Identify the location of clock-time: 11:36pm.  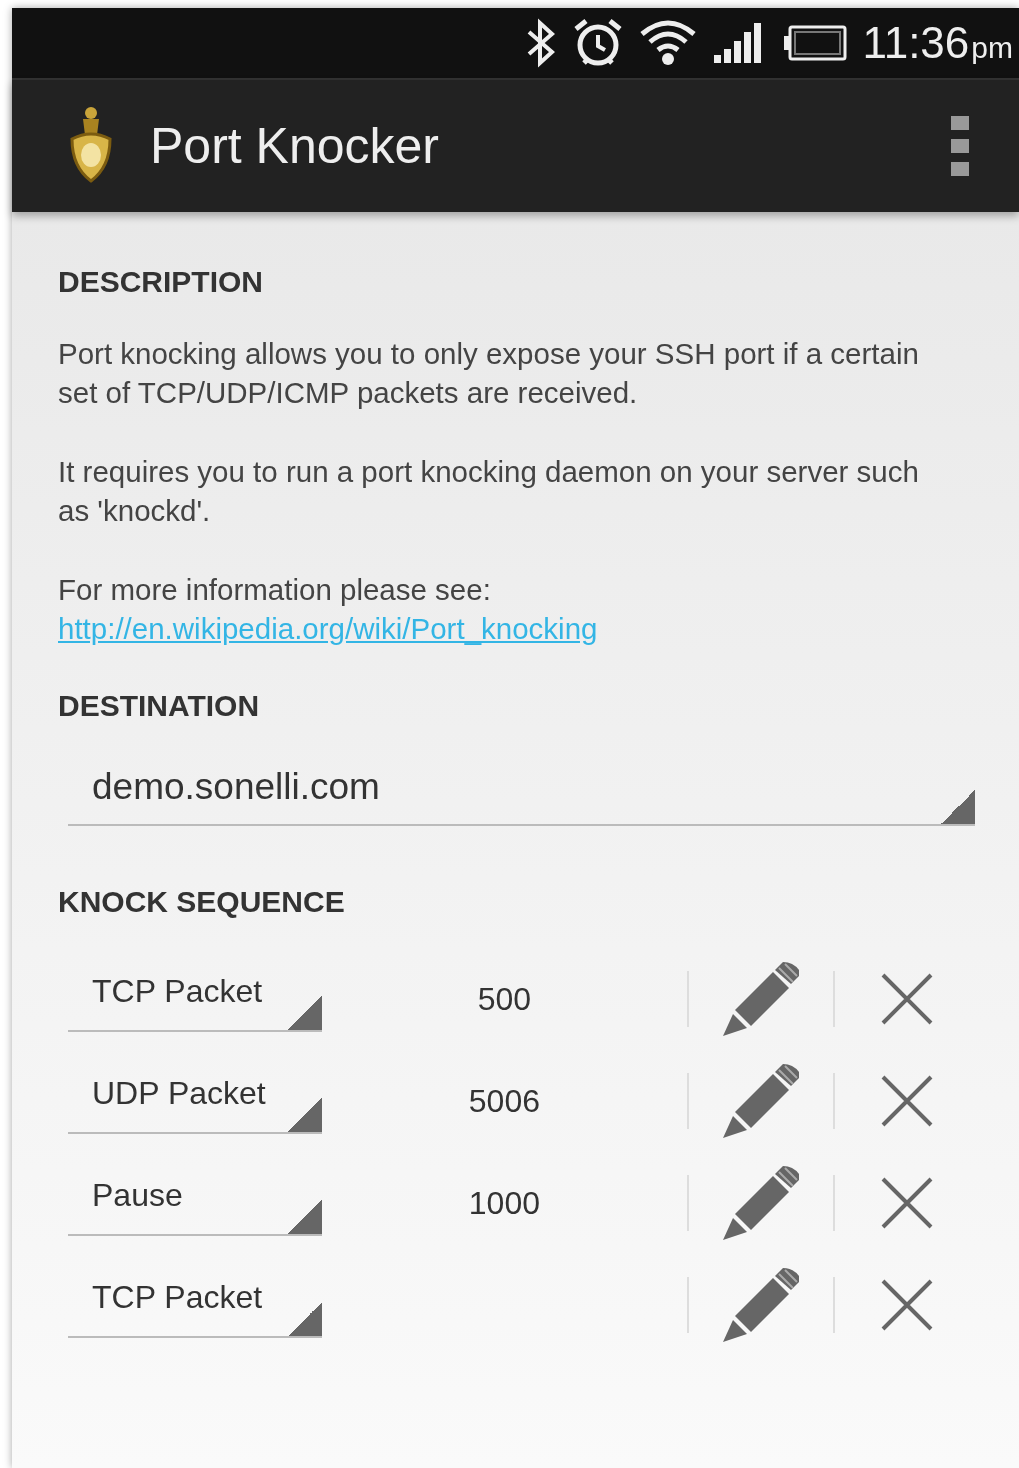
(937, 43).